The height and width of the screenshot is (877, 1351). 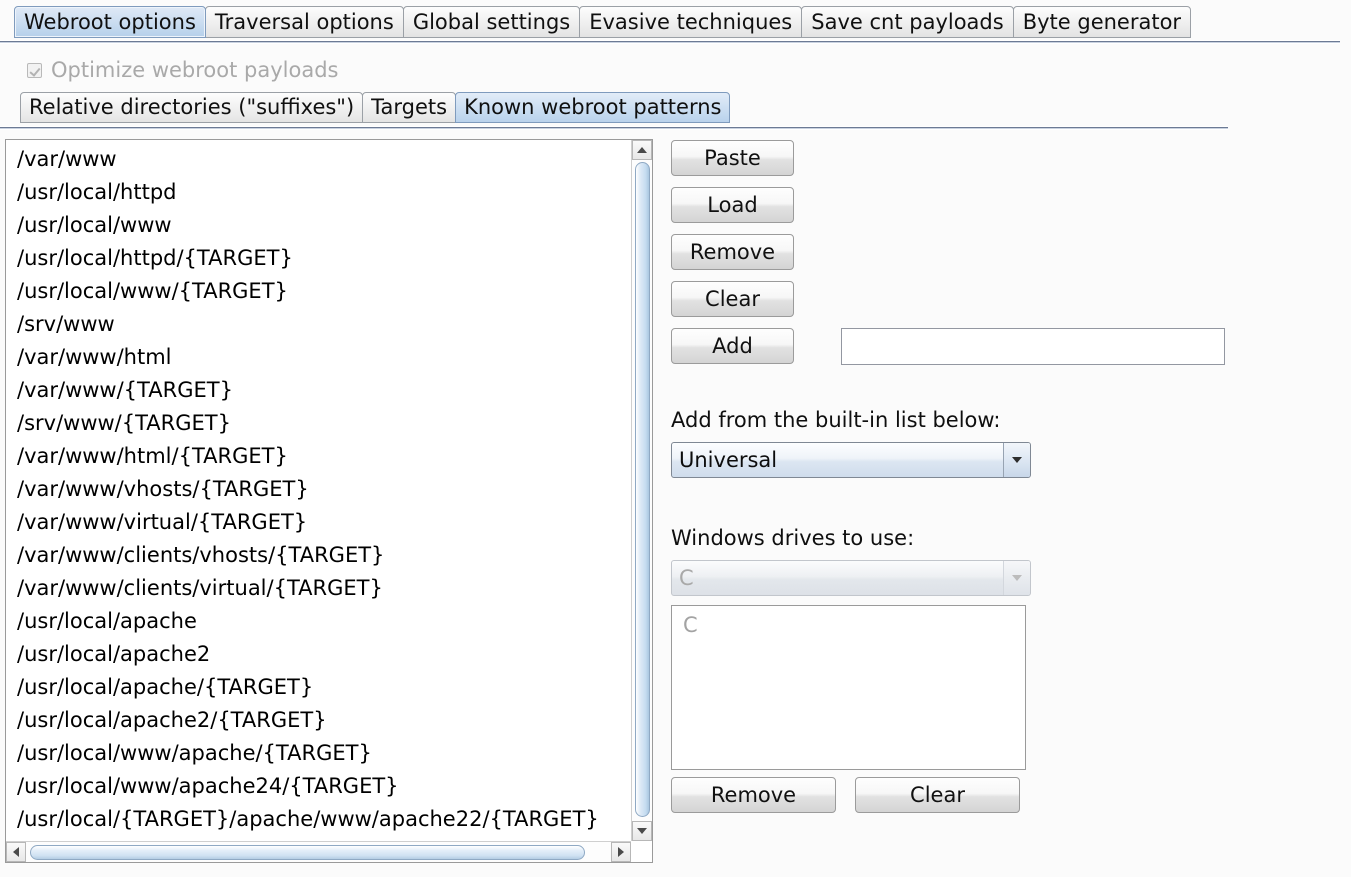 I want to click on paste-button: Paste, so click(x=732, y=158).